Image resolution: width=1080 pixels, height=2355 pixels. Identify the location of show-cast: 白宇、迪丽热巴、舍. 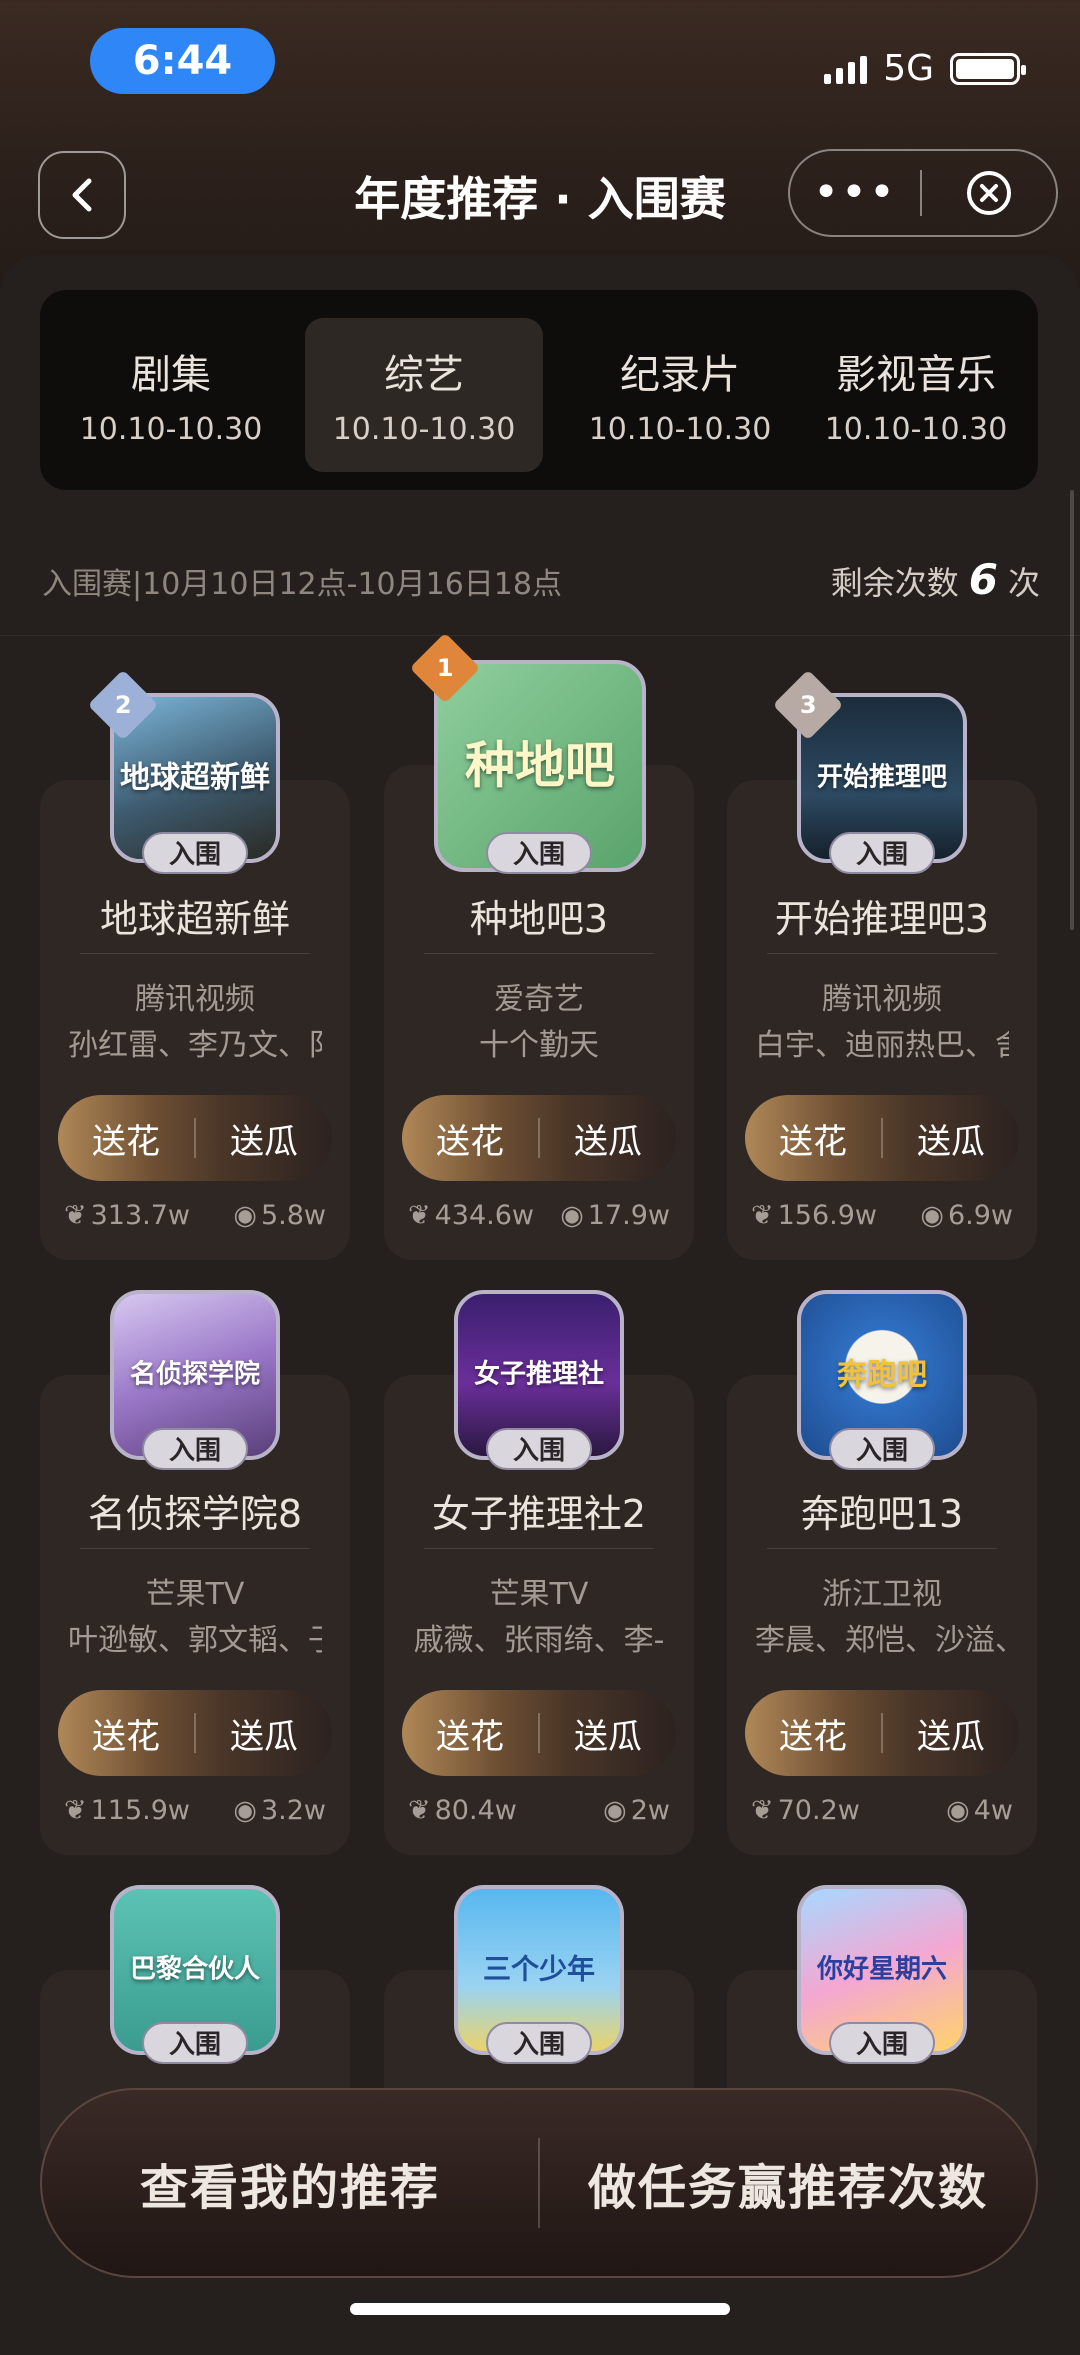
(882, 1045).